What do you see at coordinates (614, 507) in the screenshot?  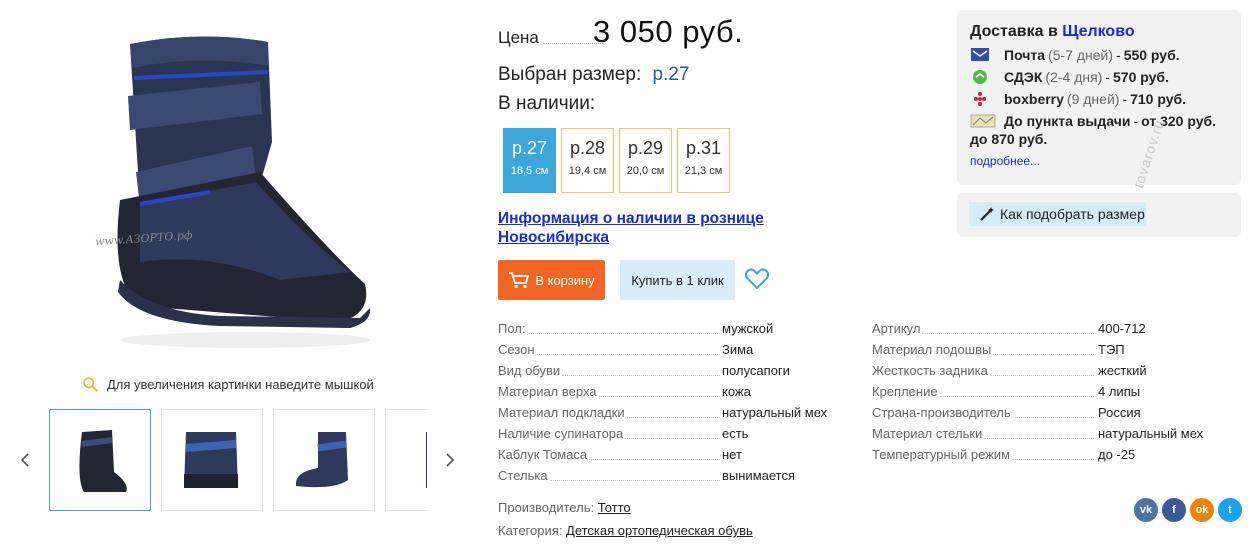 I see `manufacturer-link: Тотто` at bounding box center [614, 507].